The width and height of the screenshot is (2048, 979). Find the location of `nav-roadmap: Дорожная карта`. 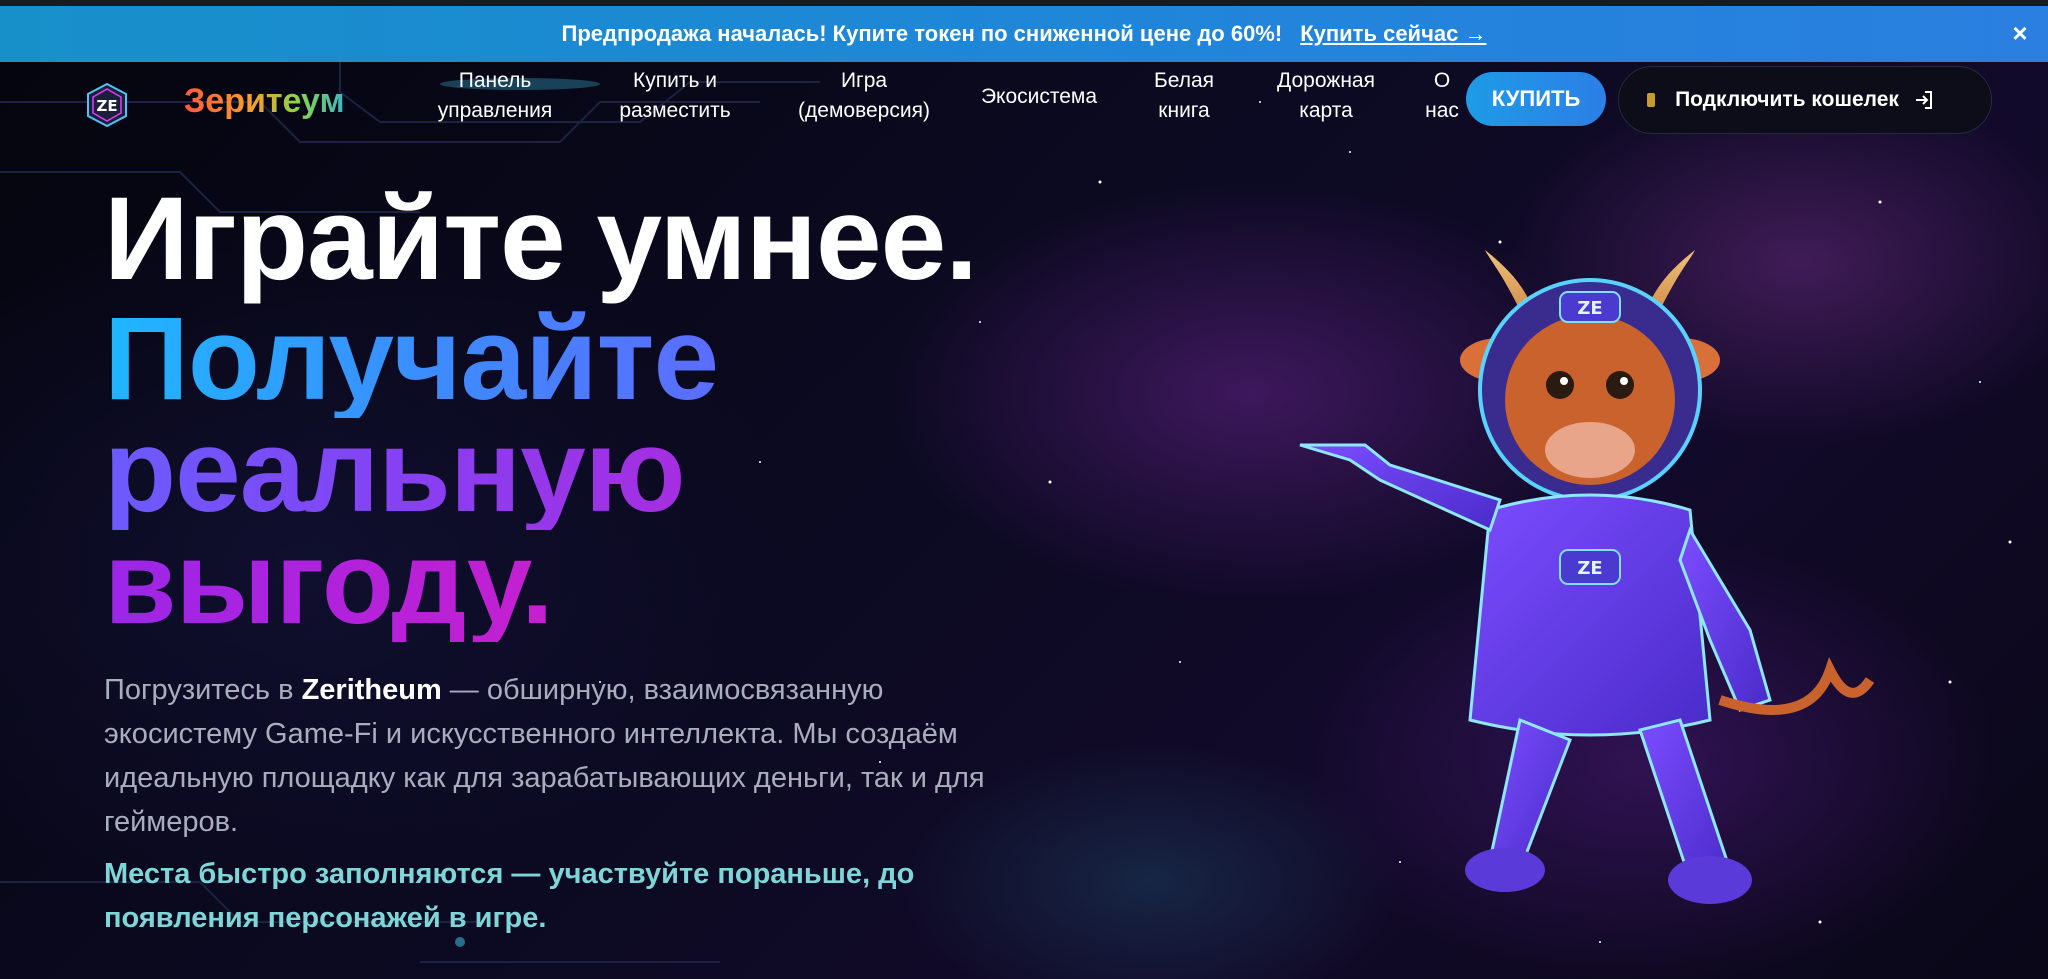

nav-roadmap: Дорожная карта is located at coordinates (1326, 96).